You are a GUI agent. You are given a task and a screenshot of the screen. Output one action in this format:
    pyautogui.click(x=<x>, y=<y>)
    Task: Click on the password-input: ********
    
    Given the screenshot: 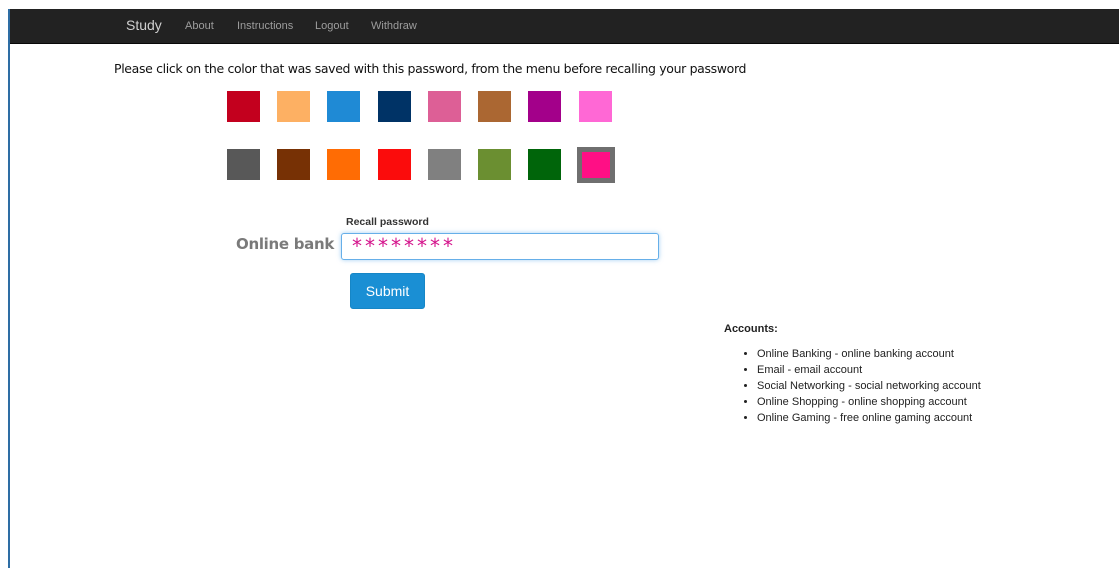 What is the action you would take?
    pyautogui.click(x=500, y=246)
    